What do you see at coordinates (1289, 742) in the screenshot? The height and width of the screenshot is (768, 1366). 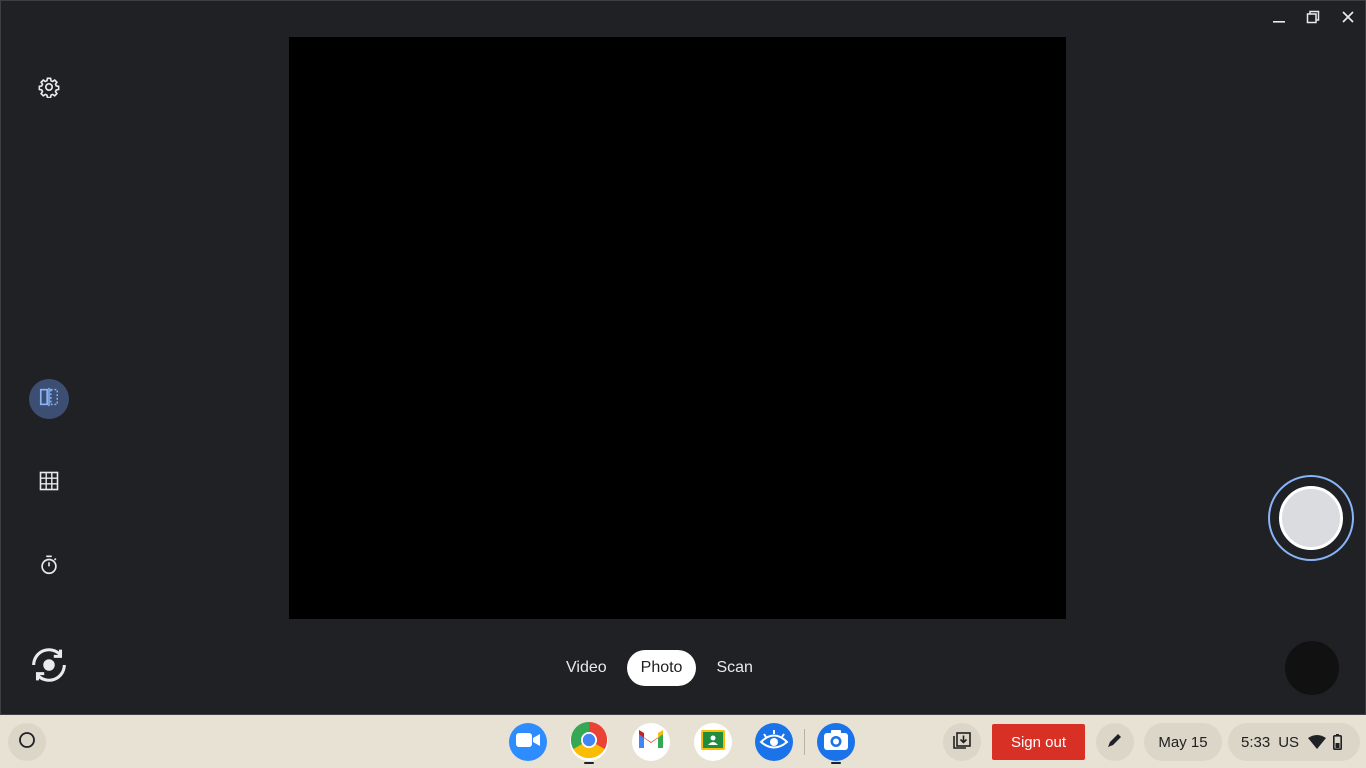 I see `locale-label: US` at bounding box center [1289, 742].